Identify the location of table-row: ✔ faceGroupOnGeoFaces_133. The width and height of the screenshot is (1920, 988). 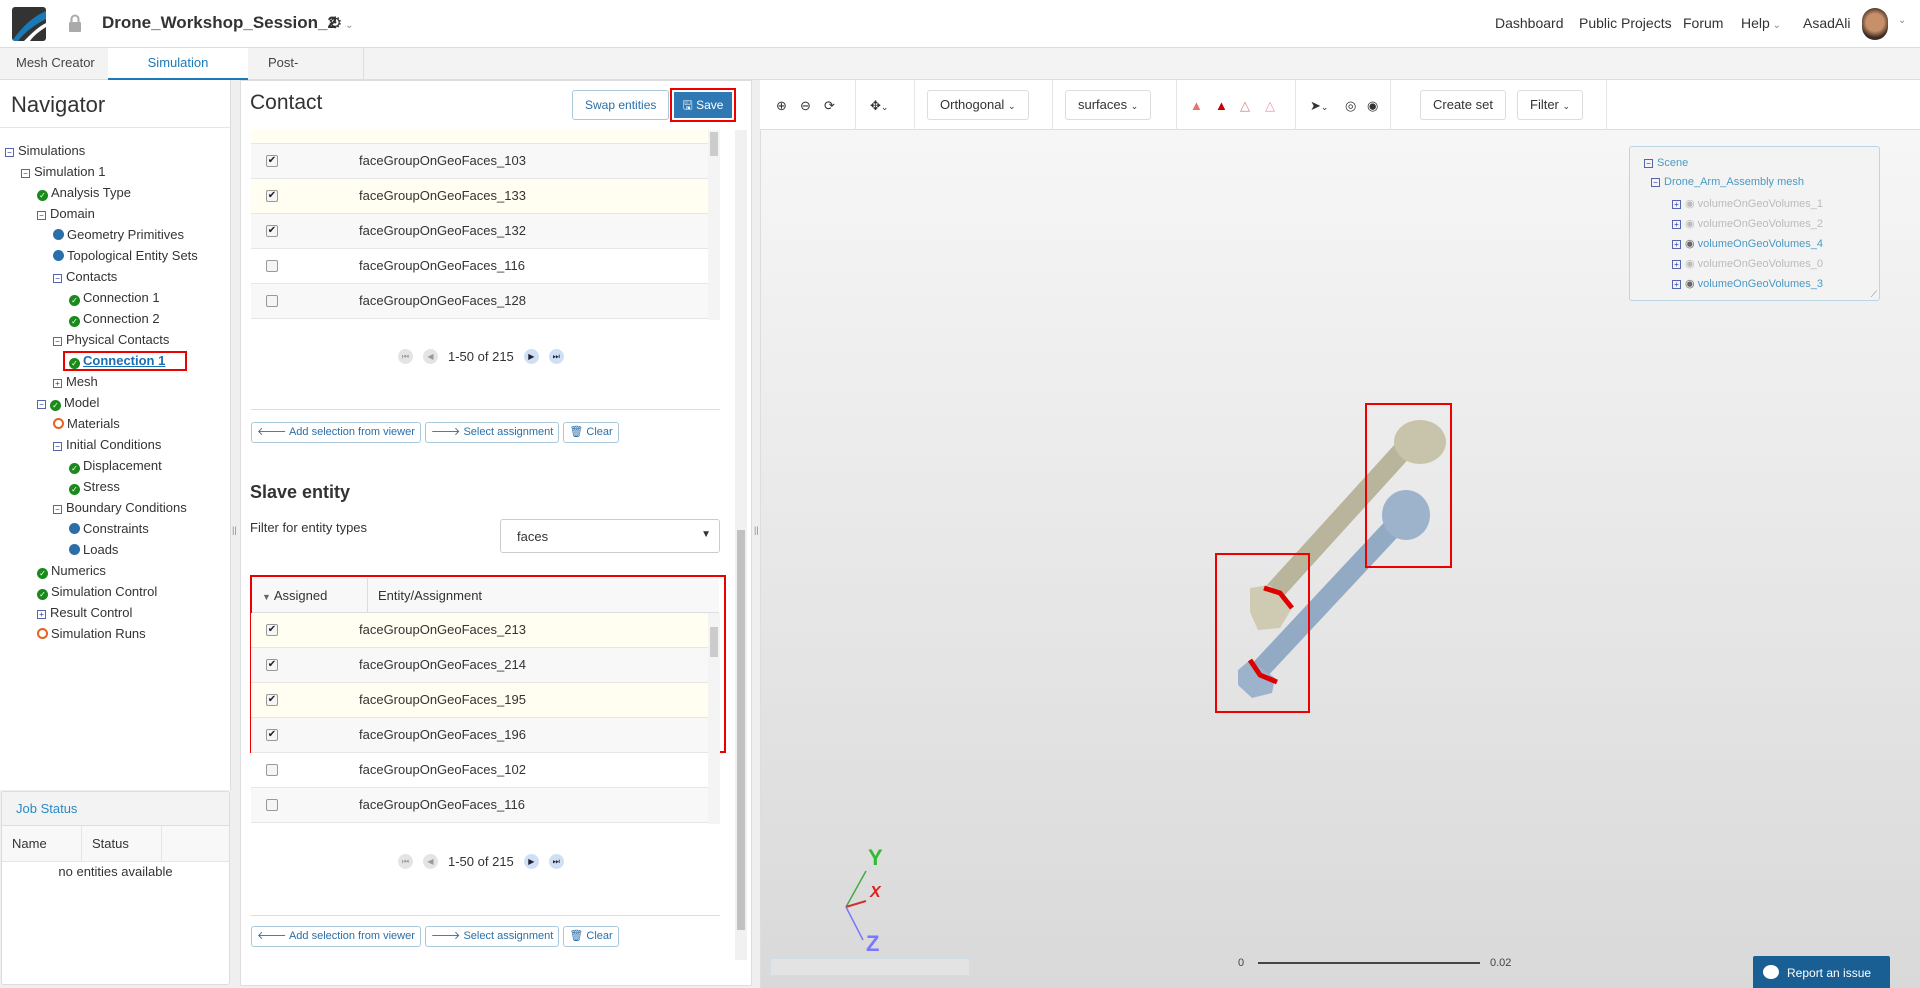
(479, 196).